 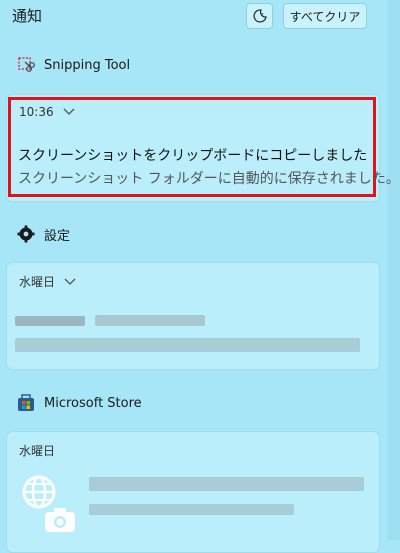 What do you see at coordinates (26, 234) in the screenshot?
I see `gear-icon` at bounding box center [26, 234].